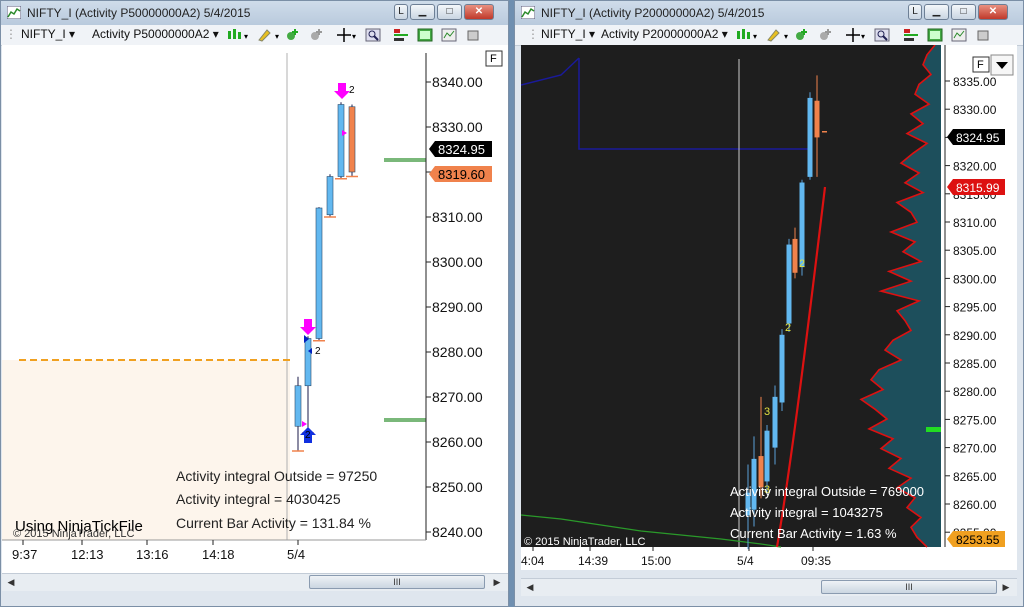  What do you see at coordinates (296, 554) in the screenshot?
I see `time-tick-label: 5/4` at bounding box center [296, 554].